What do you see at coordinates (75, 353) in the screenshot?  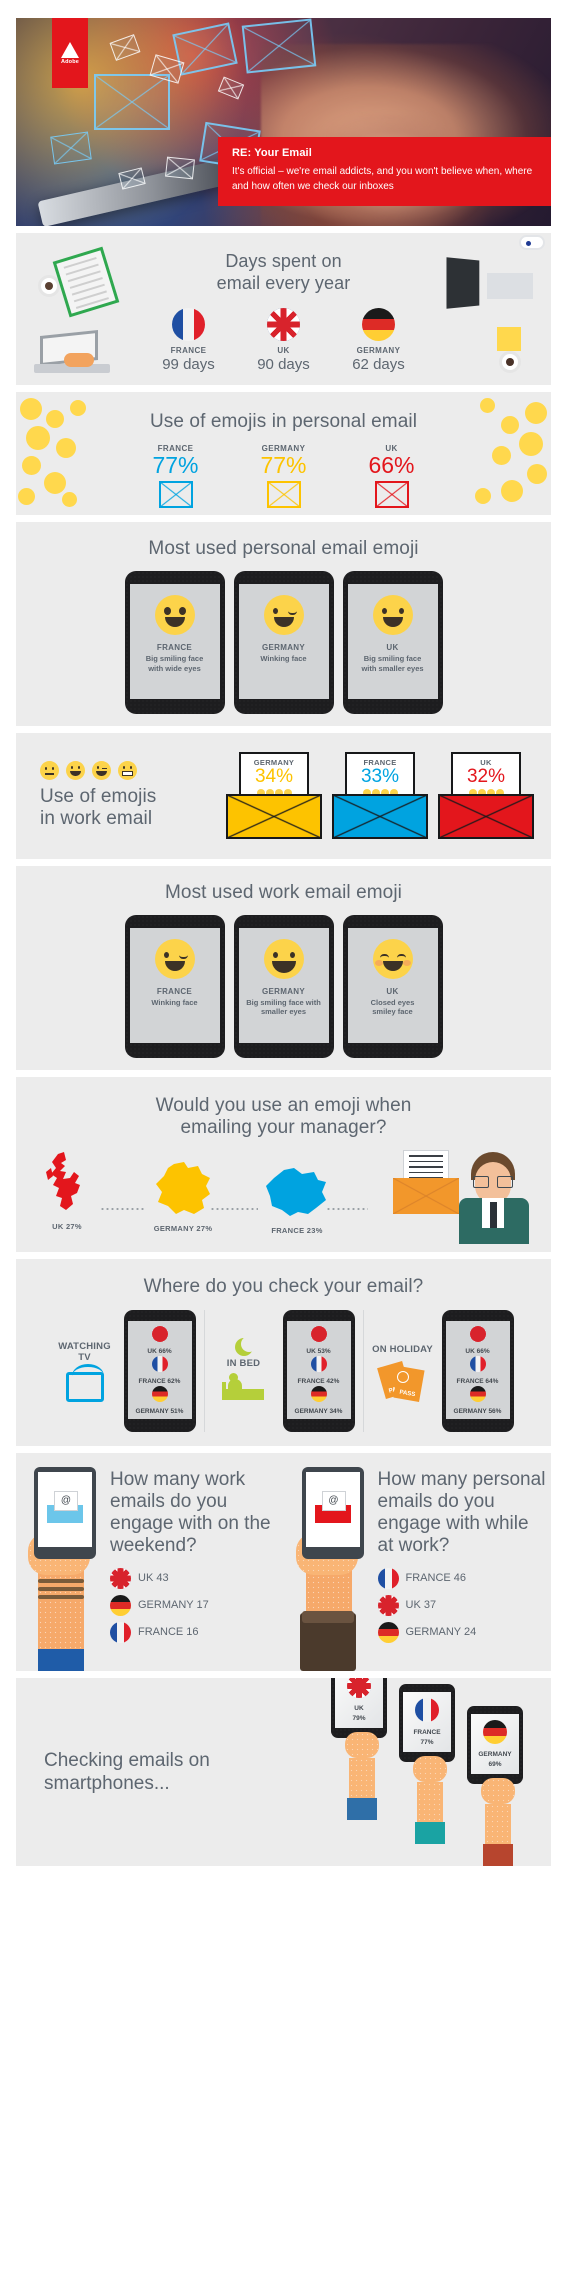 I see `laptop-icon` at bounding box center [75, 353].